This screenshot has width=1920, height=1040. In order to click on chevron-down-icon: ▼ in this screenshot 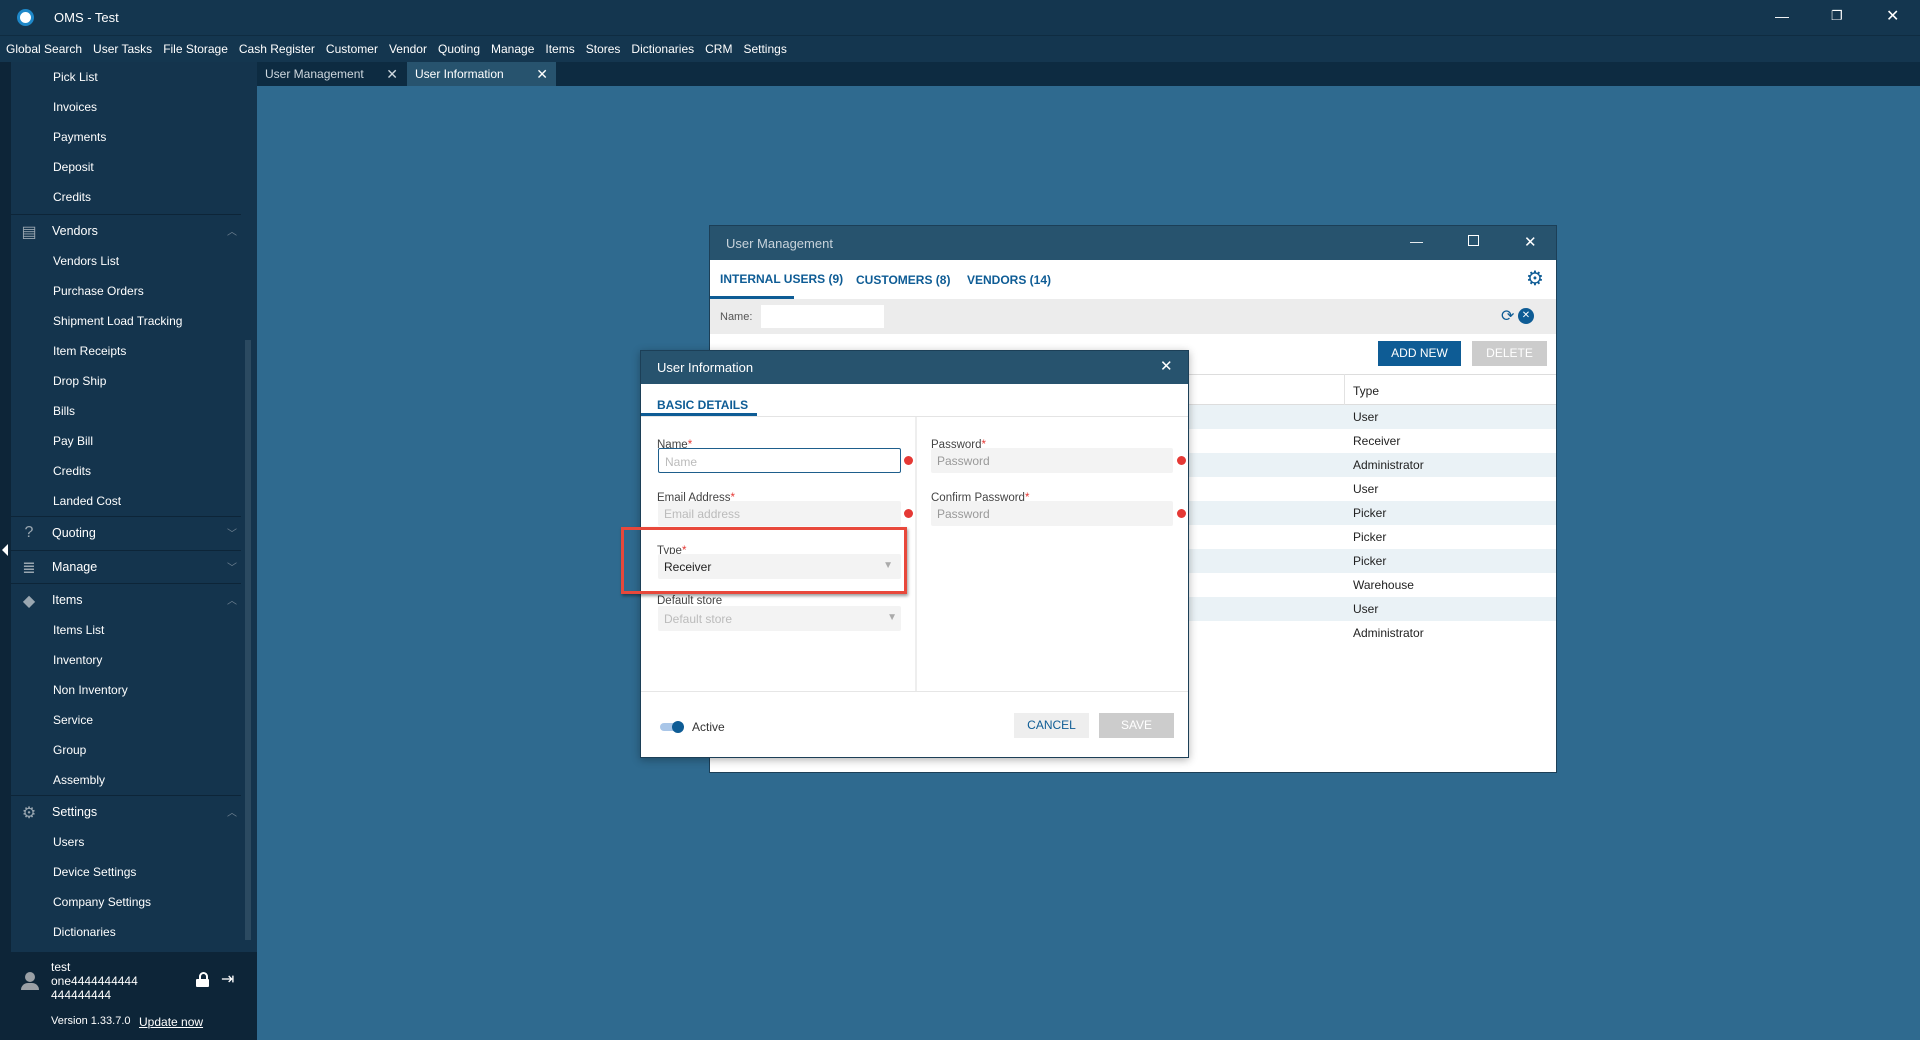, I will do `click(892, 617)`.